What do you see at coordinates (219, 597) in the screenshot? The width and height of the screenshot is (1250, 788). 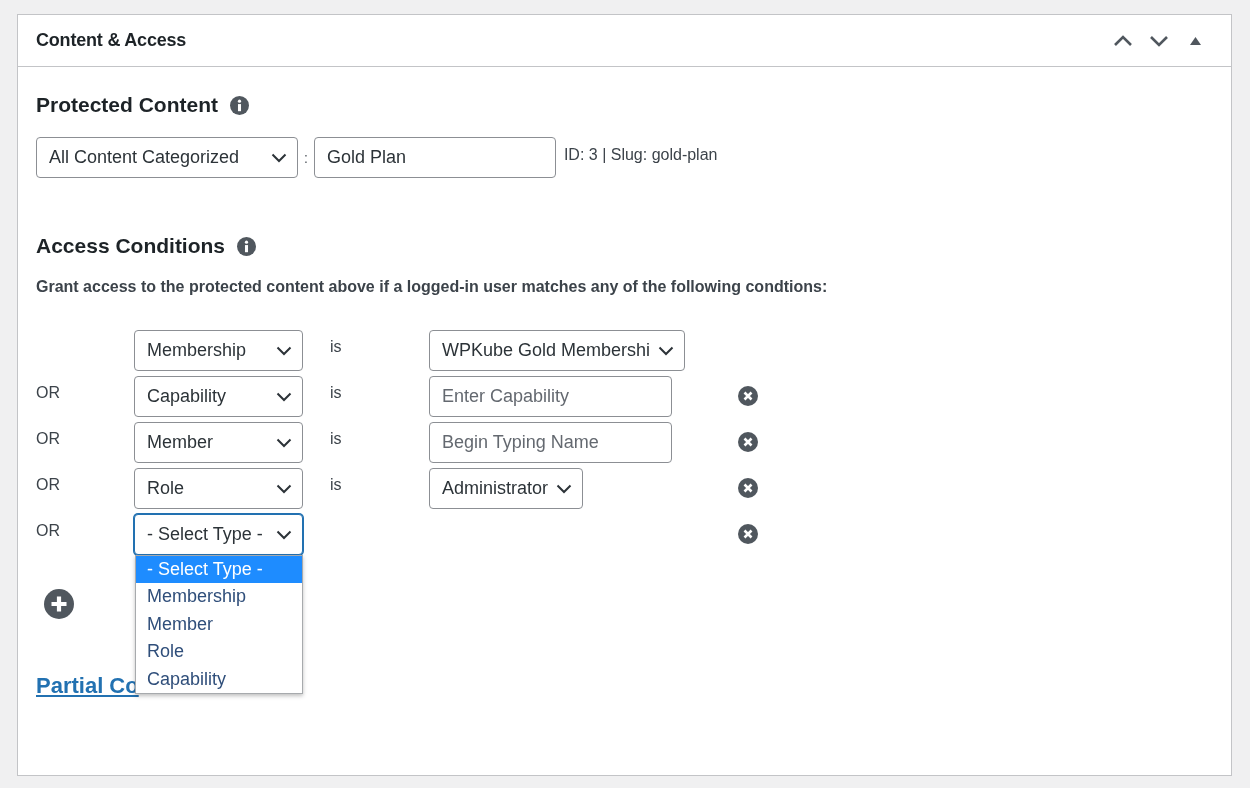 I see `dropdown-option: Membership` at bounding box center [219, 597].